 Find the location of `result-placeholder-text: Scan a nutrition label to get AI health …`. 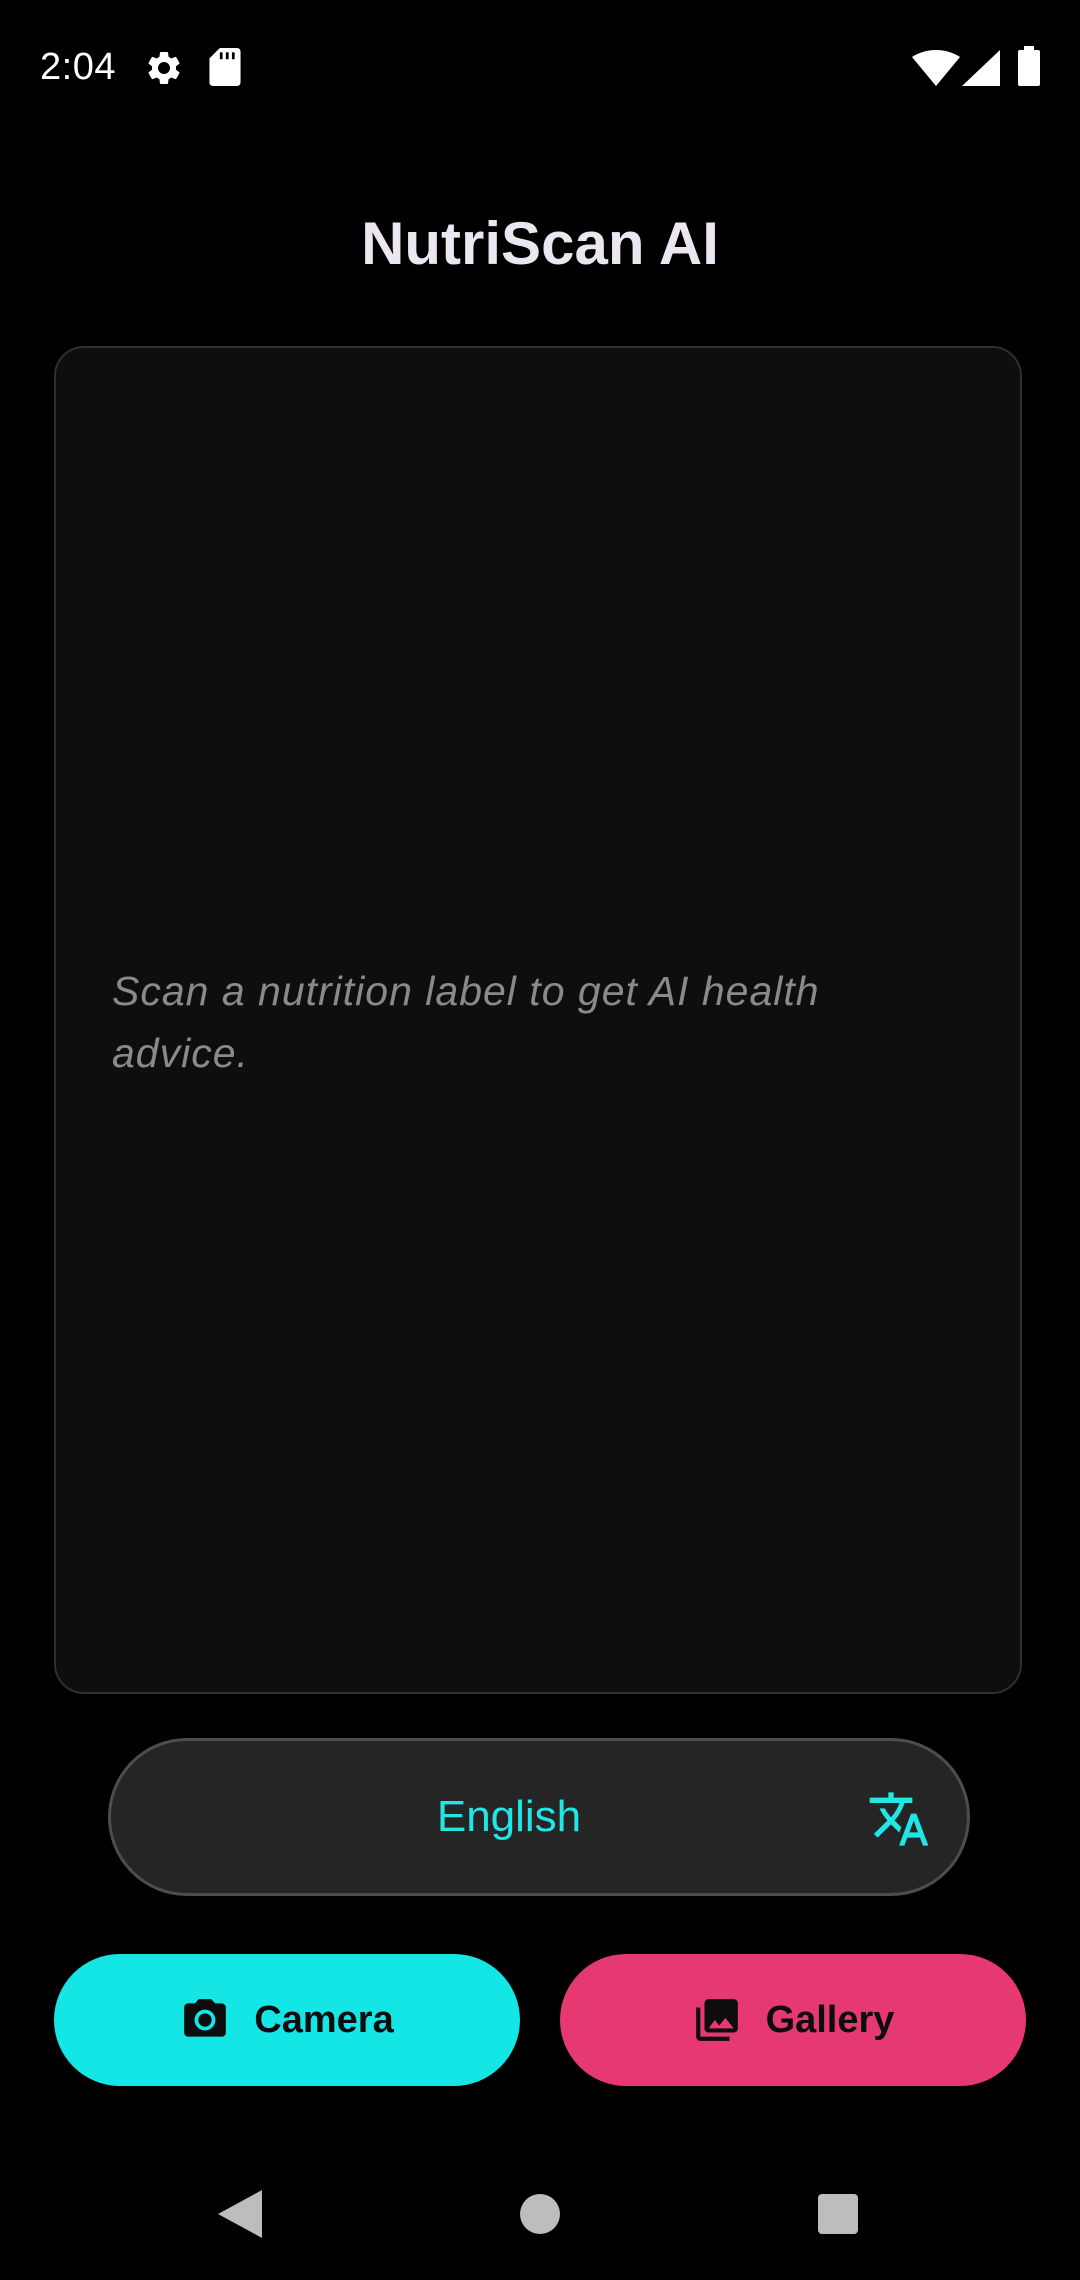

result-placeholder-text: Scan a nutrition label to get AI health … is located at coordinates (466, 1022).